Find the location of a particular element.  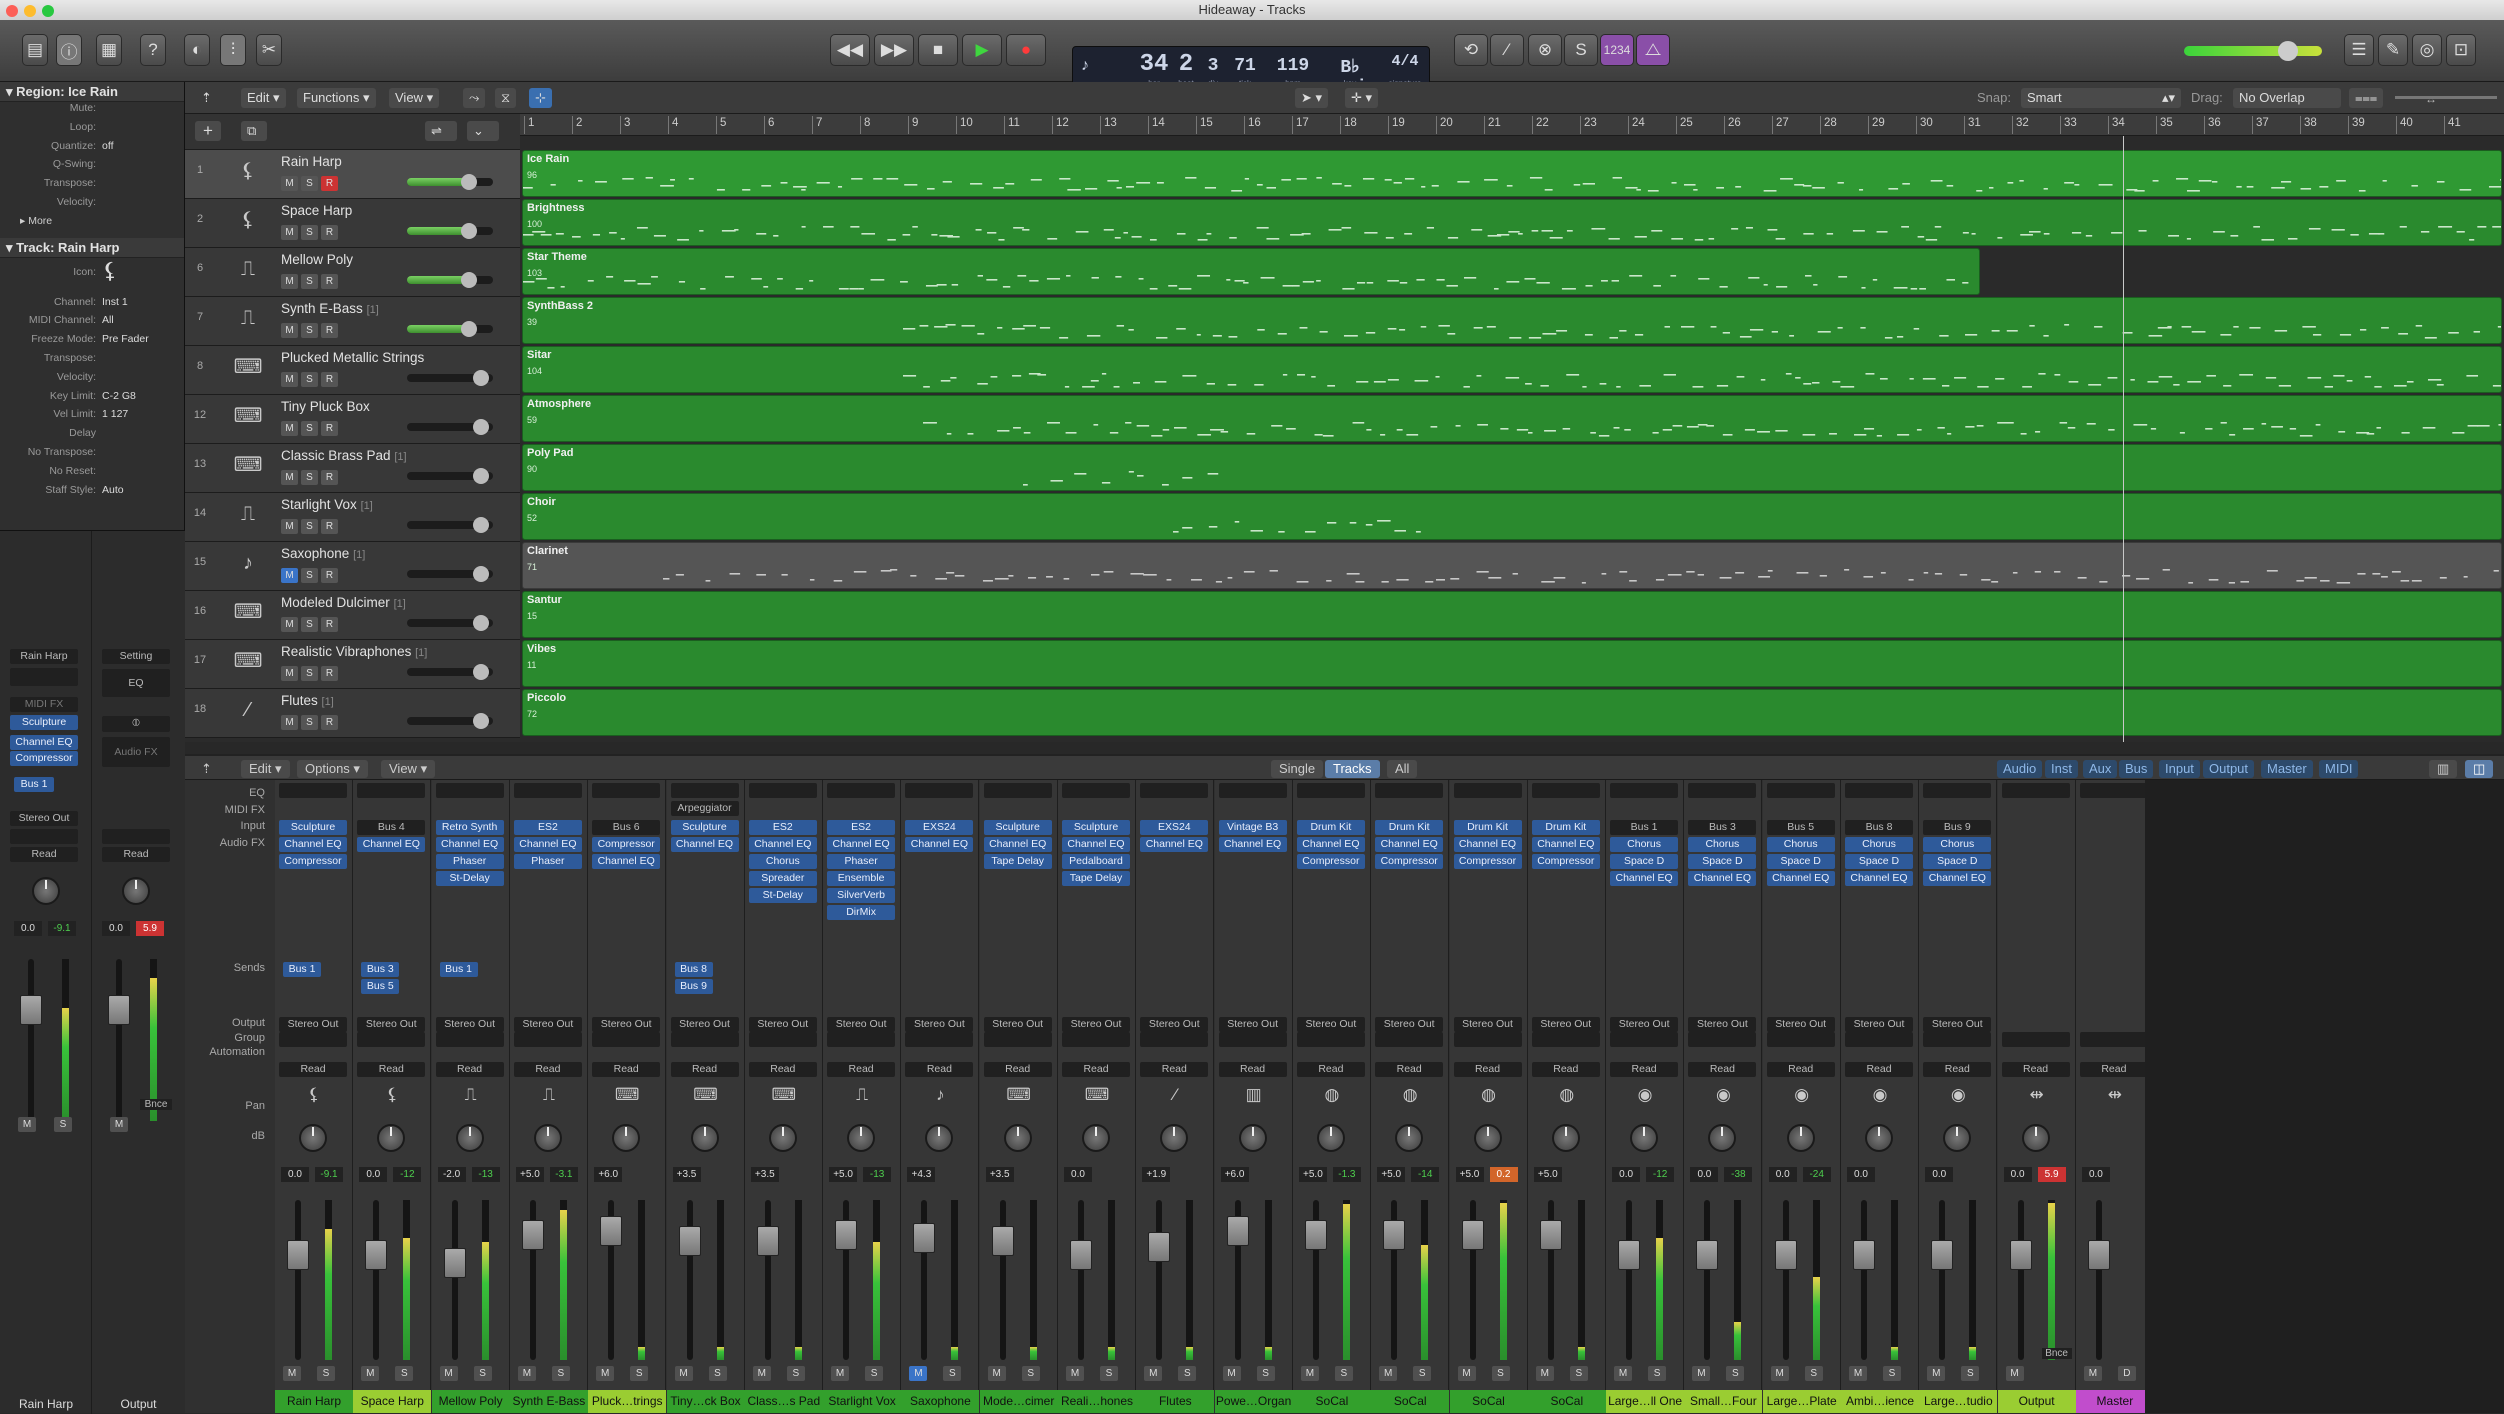

saxophone-icon: ♪ is located at coordinates (248, 563).